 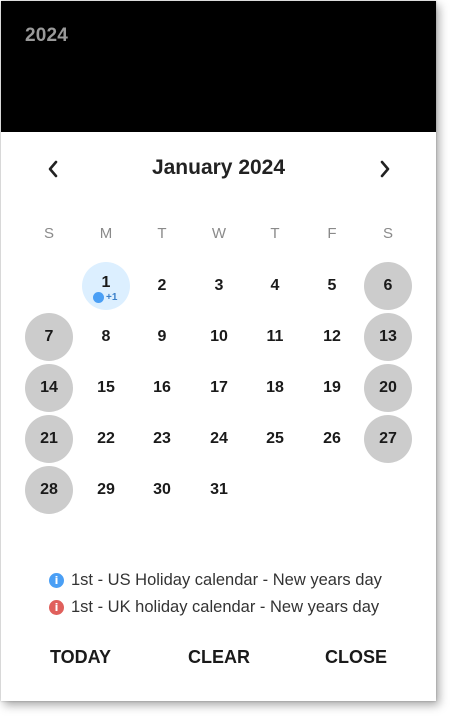 I want to click on chevron-right-icon, so click(x=385, y=169).